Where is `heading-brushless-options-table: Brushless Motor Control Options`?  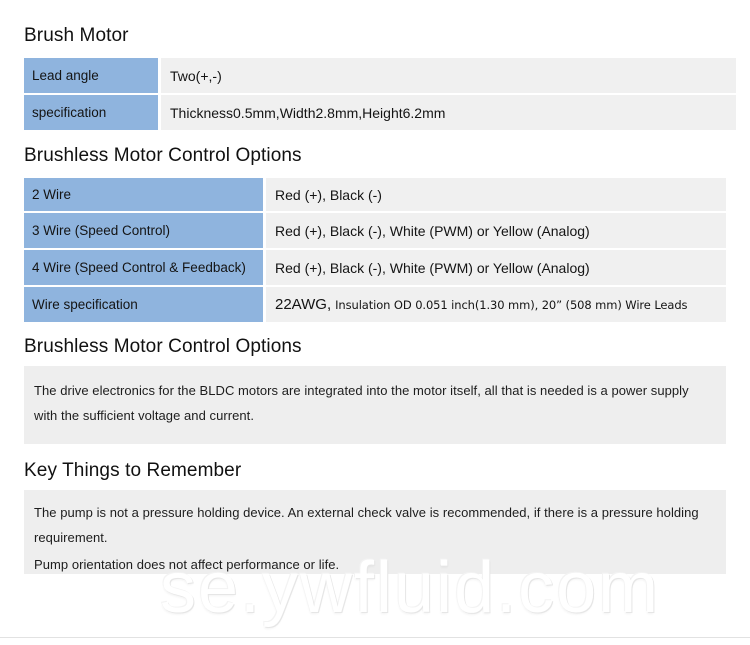
heading-brushless-options-table: Brushless Motor Control Options is located at coordinates (163, 155).